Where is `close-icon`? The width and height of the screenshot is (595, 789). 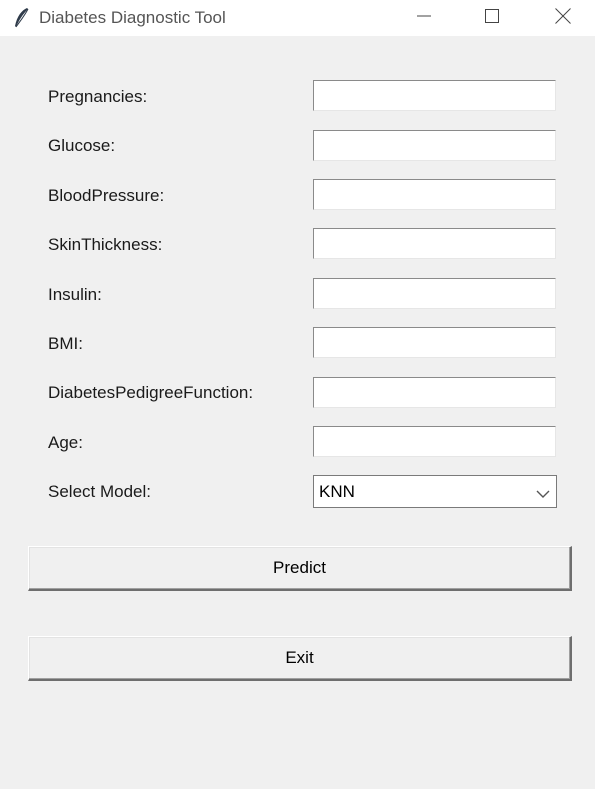 close-icon is located at coordinates (563, 18).